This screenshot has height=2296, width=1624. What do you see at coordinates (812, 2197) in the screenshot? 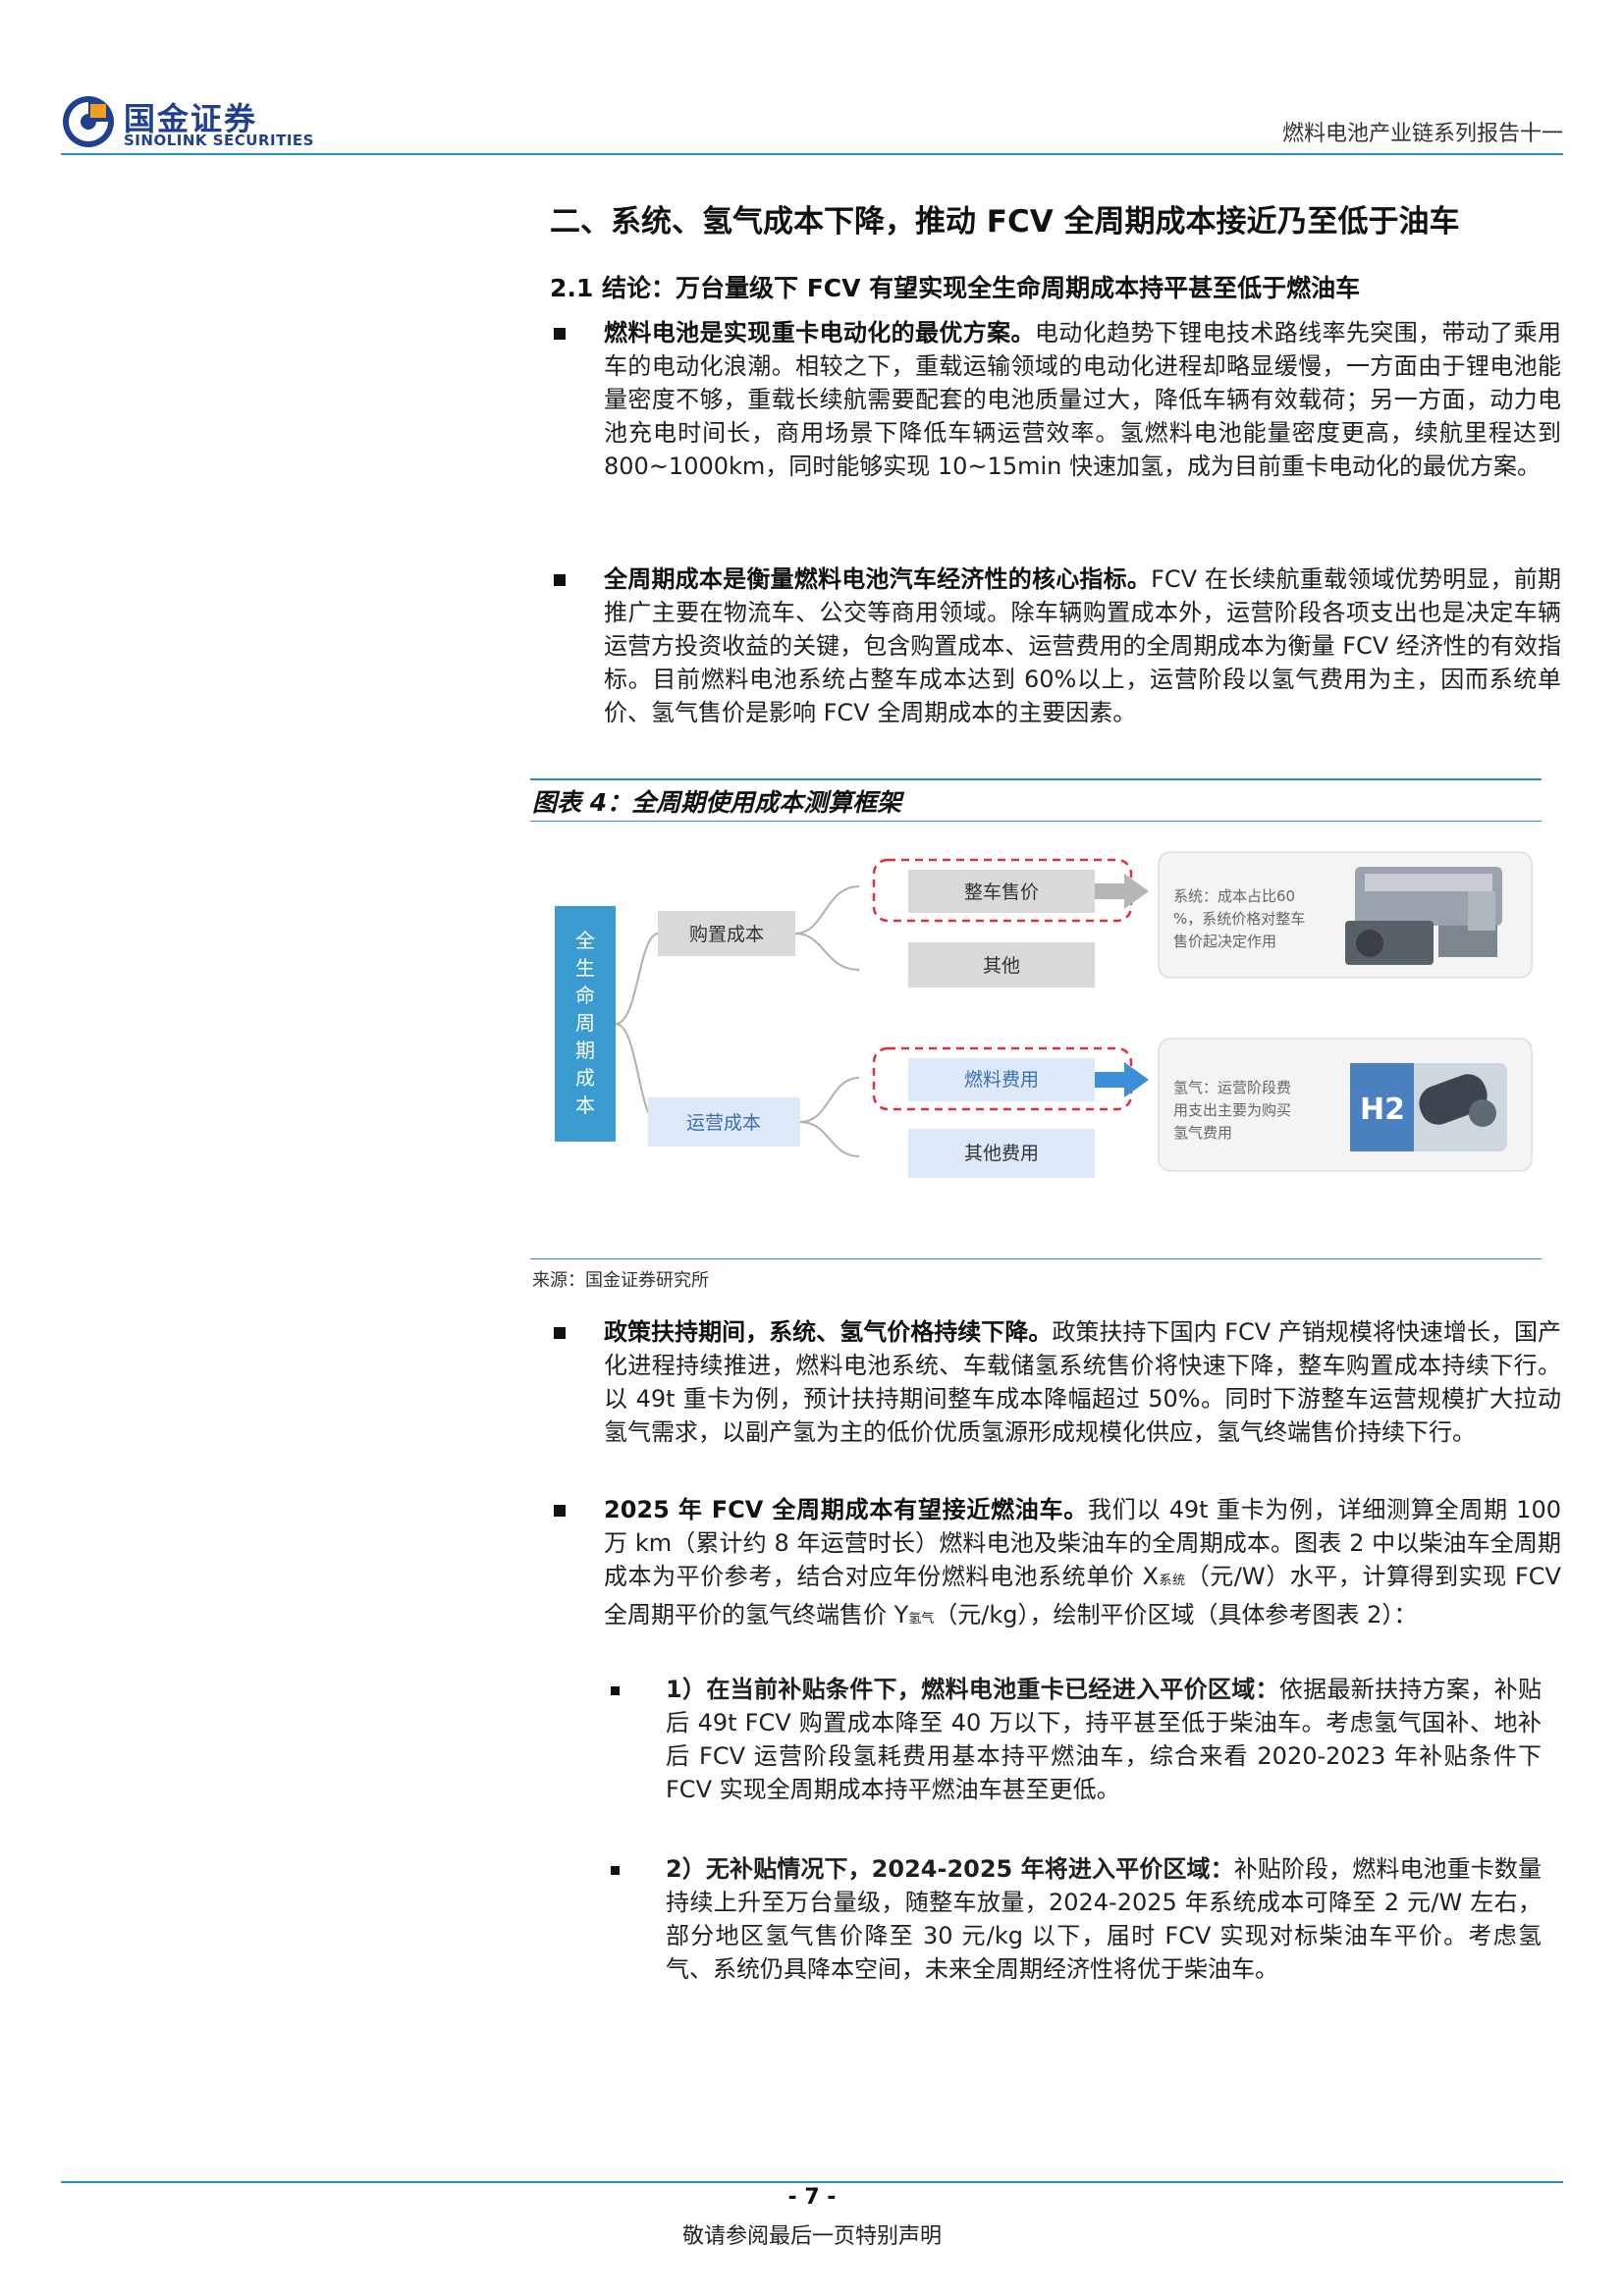
I see `page-number: - 7 -` at bounding box center [812, 2197].